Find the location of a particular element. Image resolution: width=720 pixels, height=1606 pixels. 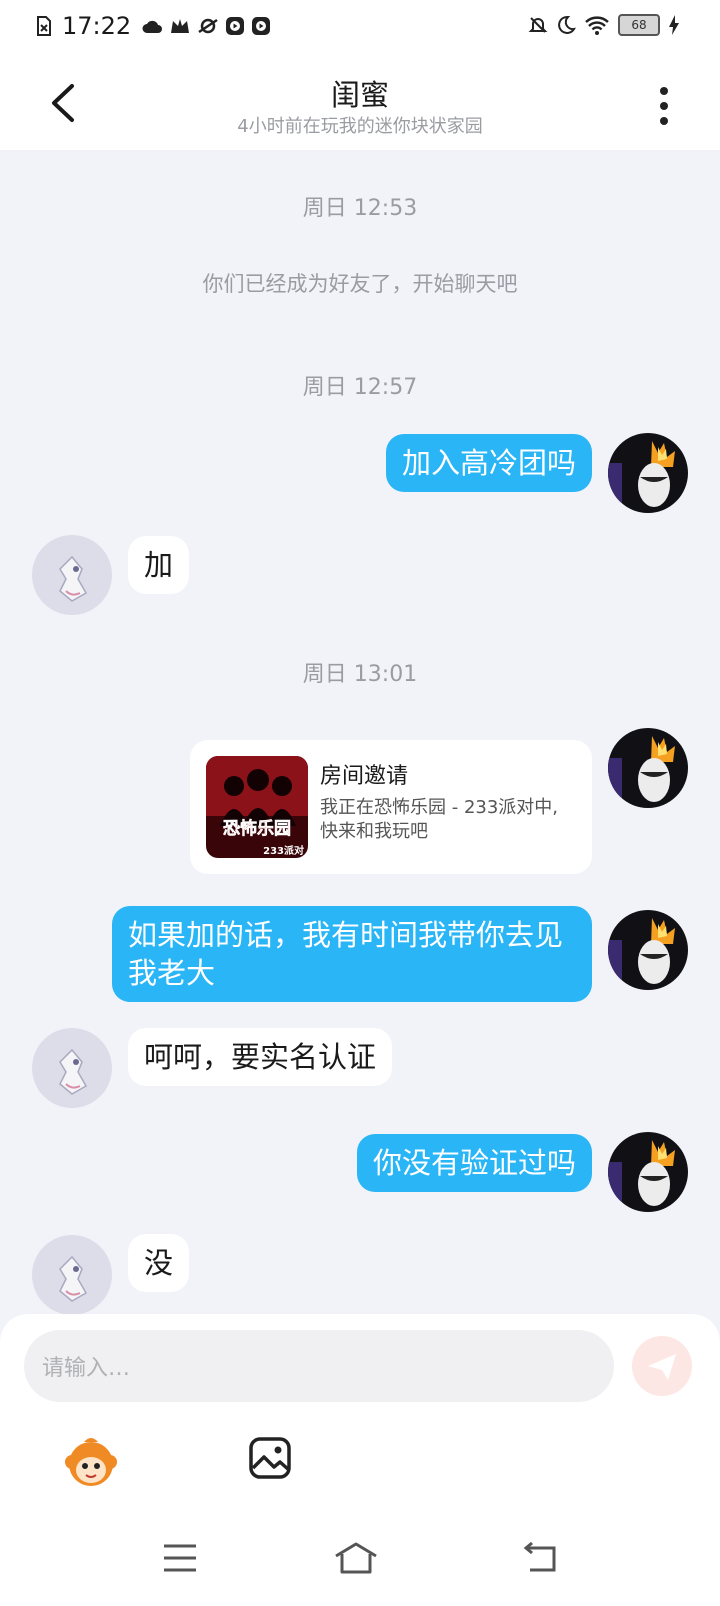

battery-indicator: 68 is located at coordinates (639, 25).